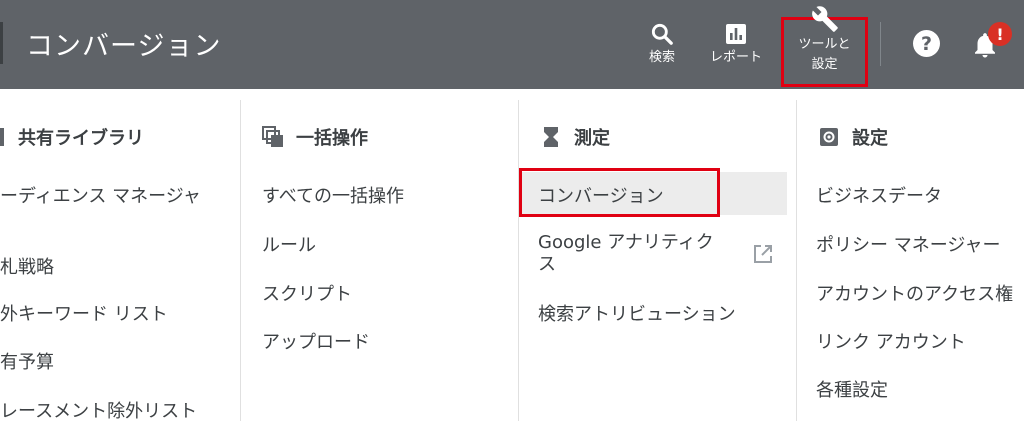 The image size is (1024, 423). What do you see at coordinates (825, 19) in the screenshot?
I see `wrench-icon` at bounding box center [825, 19].